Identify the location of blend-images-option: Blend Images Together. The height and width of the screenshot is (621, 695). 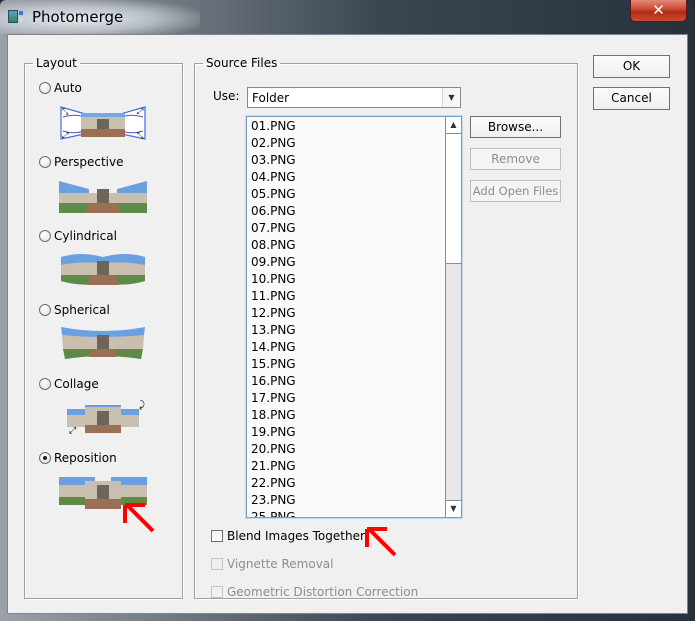
(288, 536).